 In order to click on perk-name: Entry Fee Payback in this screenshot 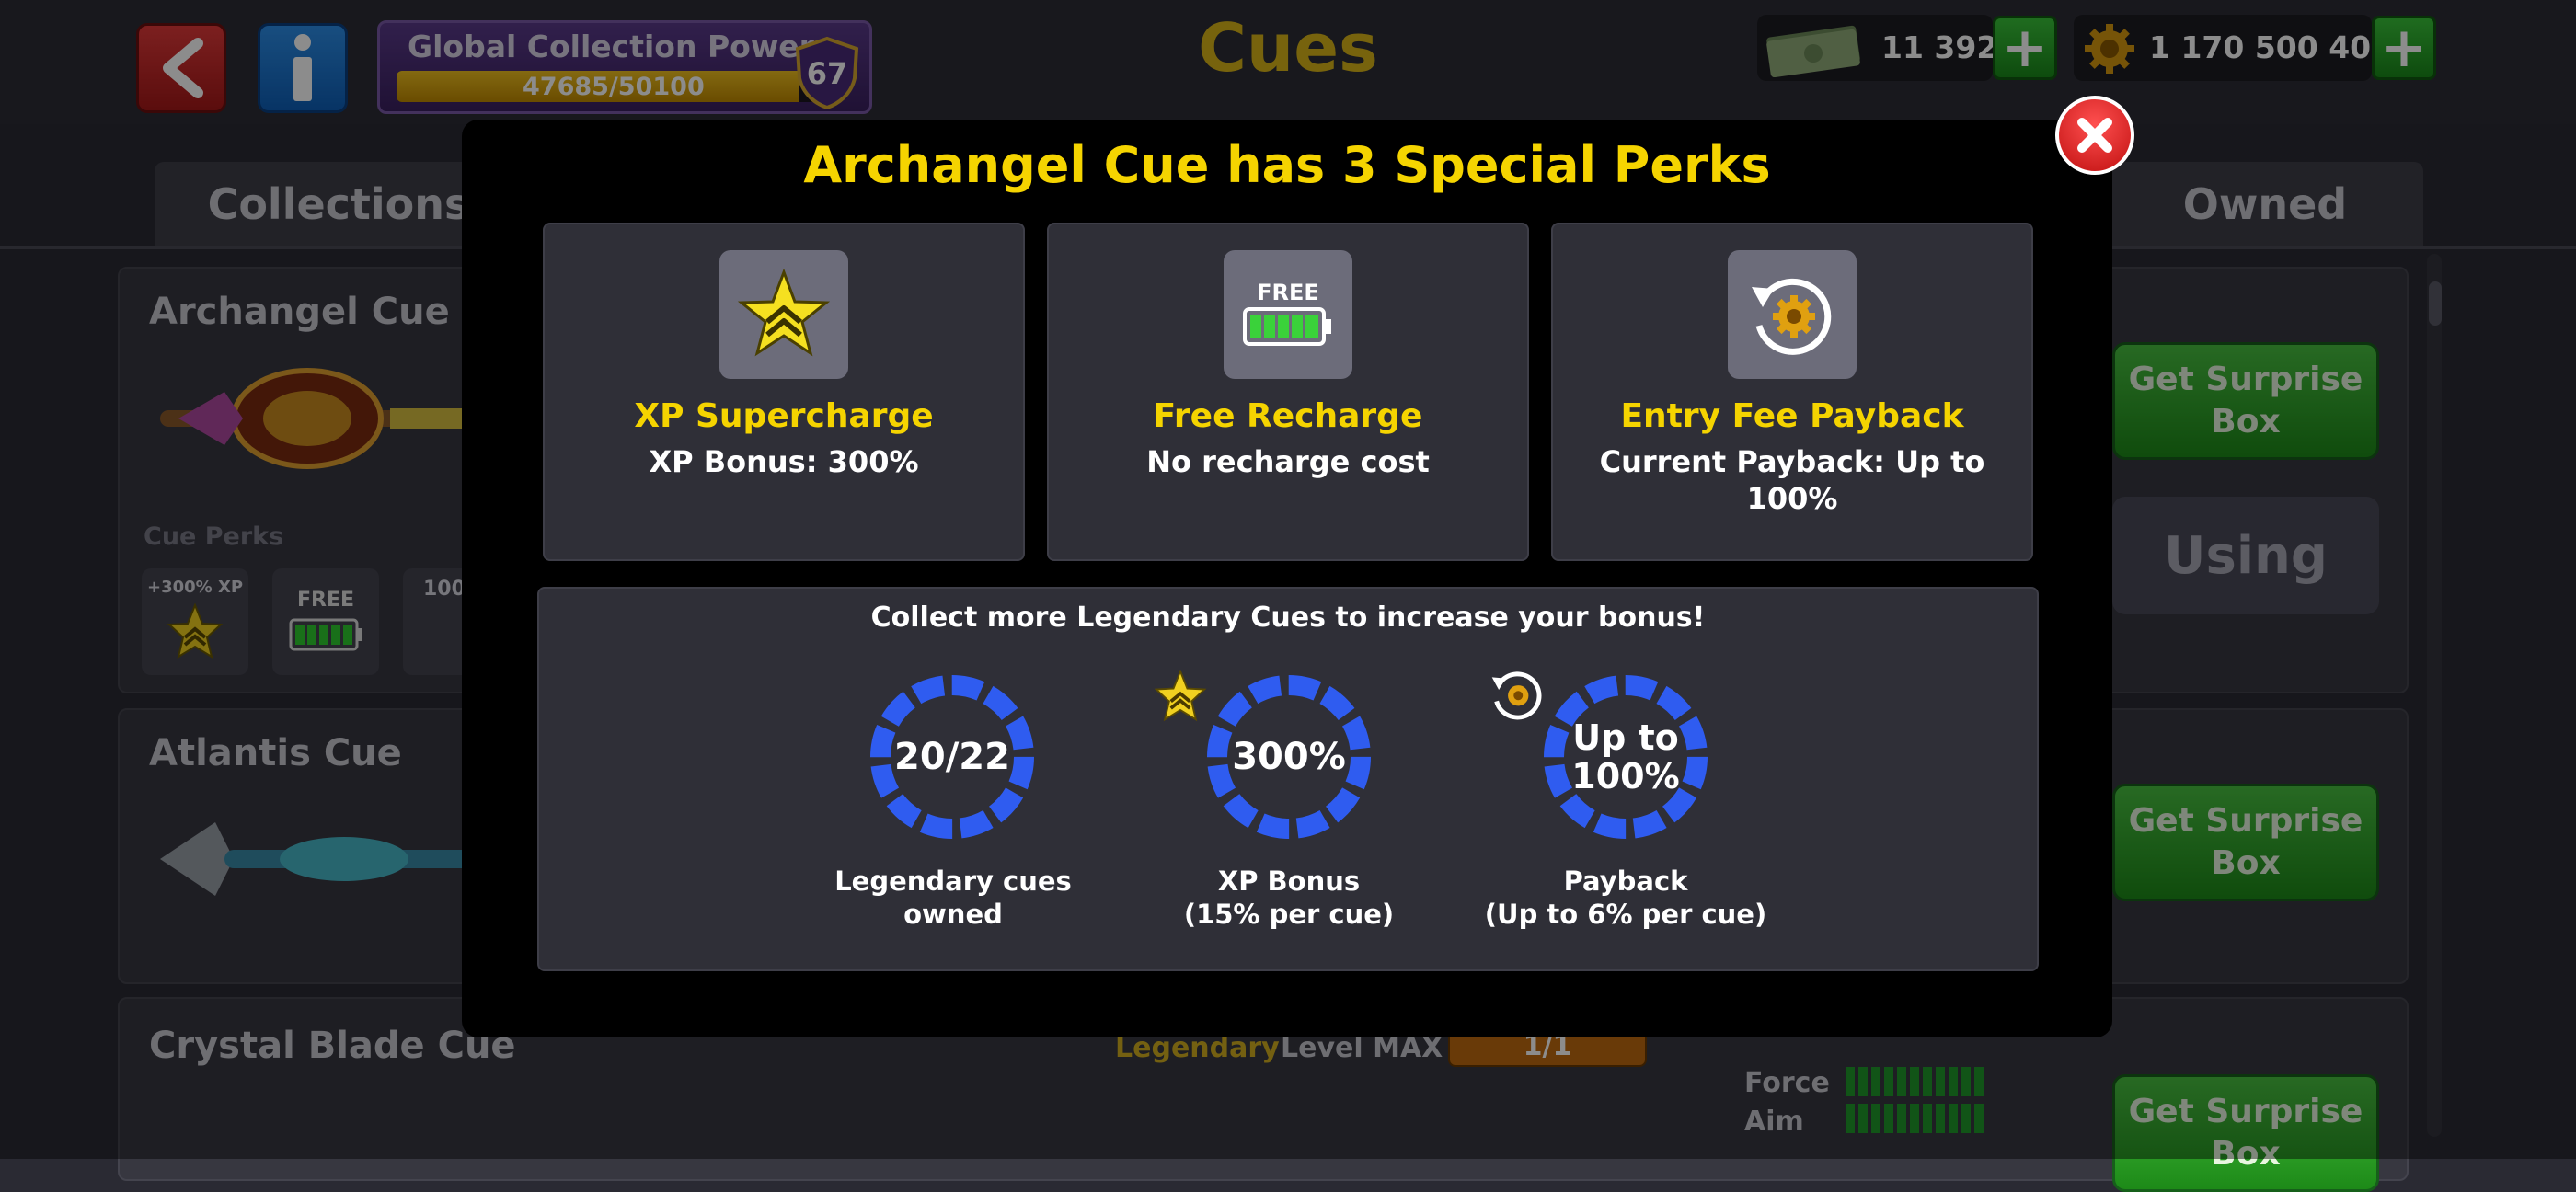, I will do `click(1792, 416)`.